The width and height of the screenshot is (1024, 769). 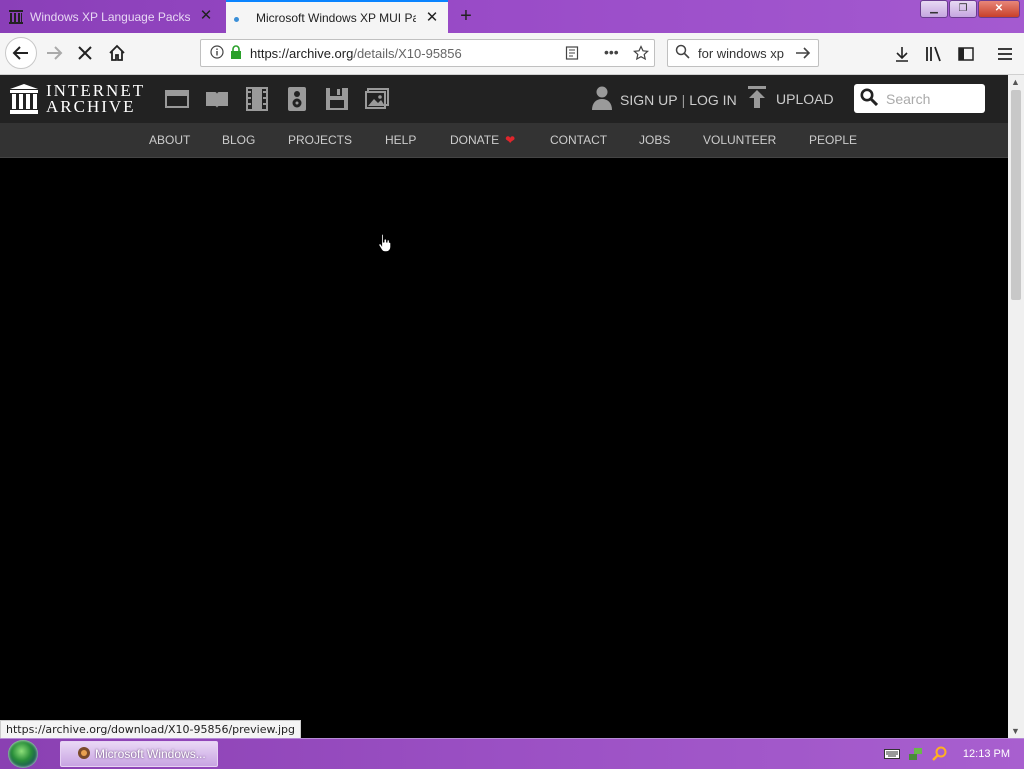 I want to click on upload-label: UPLOAD, so click(x=805, y=98).